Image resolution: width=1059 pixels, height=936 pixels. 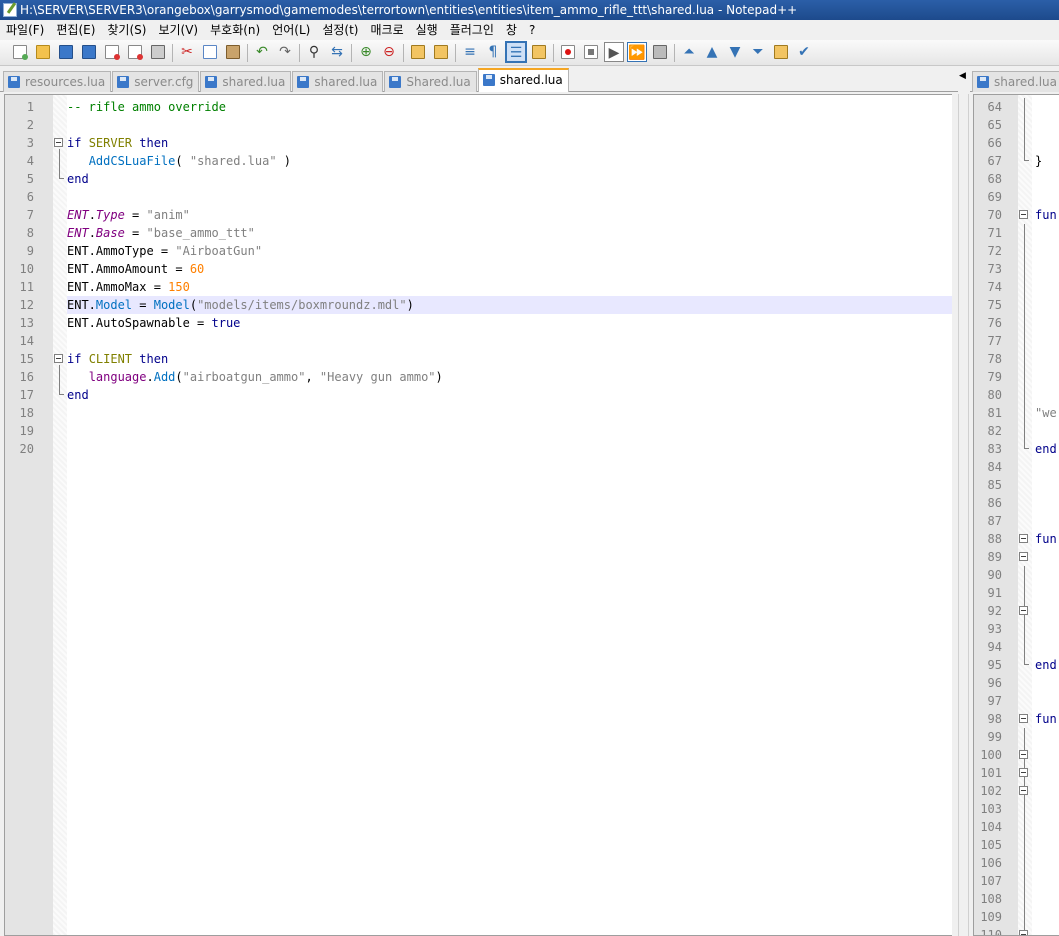 I want to click on stop-record-button, so click(x=591, y=52).